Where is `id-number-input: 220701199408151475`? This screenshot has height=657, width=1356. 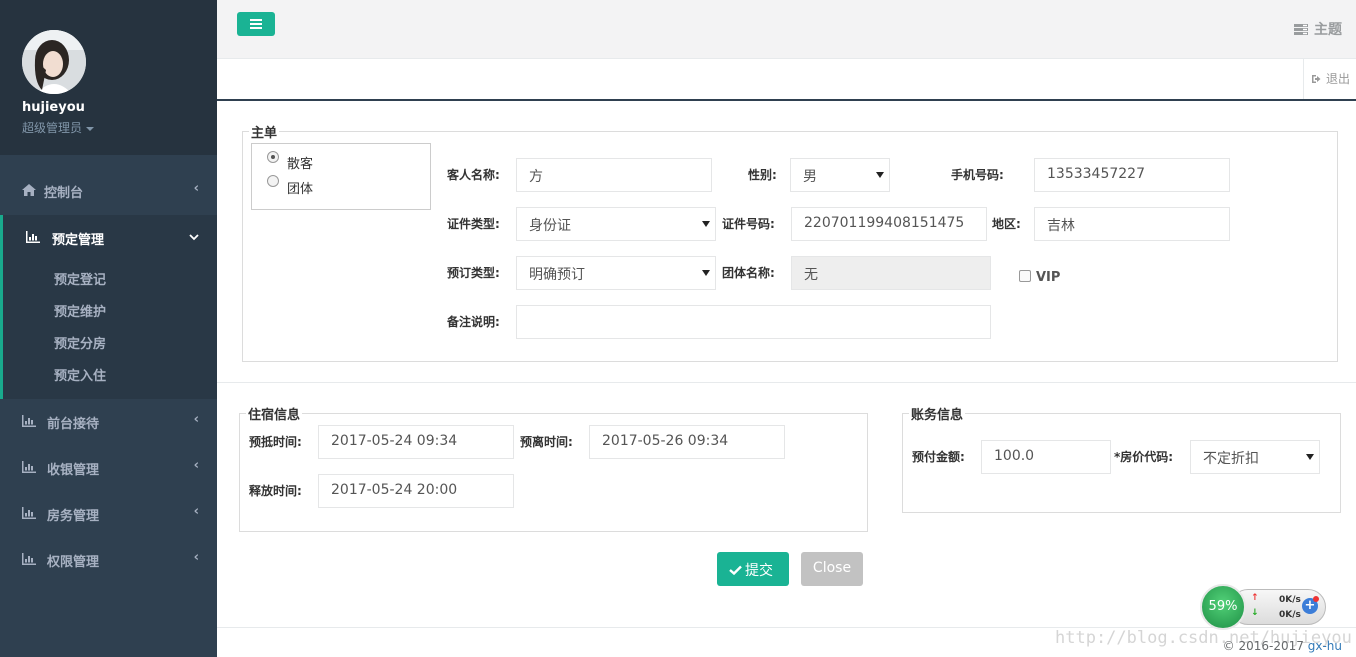 id-number-input: 220701199408151475 is located at coordinates (889, 224).